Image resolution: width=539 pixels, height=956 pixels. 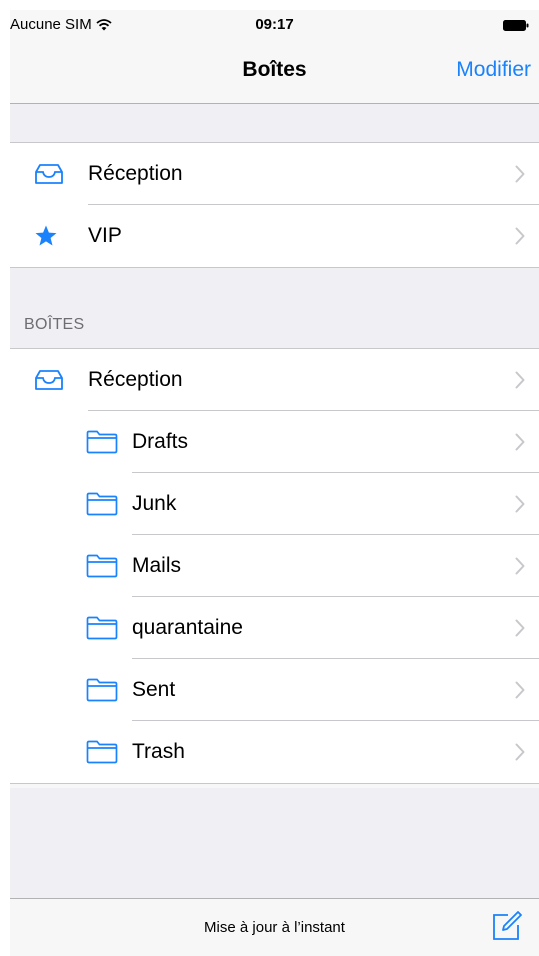 What do you see at coordinates (187, 627) in the screenshot?
I see `mailbox-label: quarantaine` at bounding box center [187, 627].